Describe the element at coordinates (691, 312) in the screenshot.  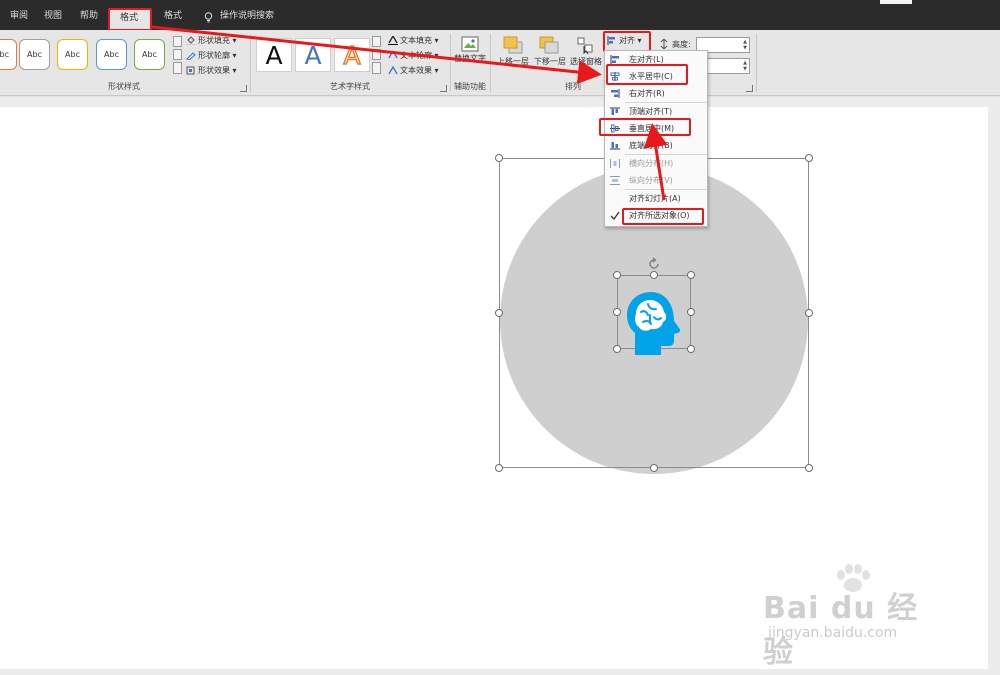
I see `icon-handle-right` at that location.